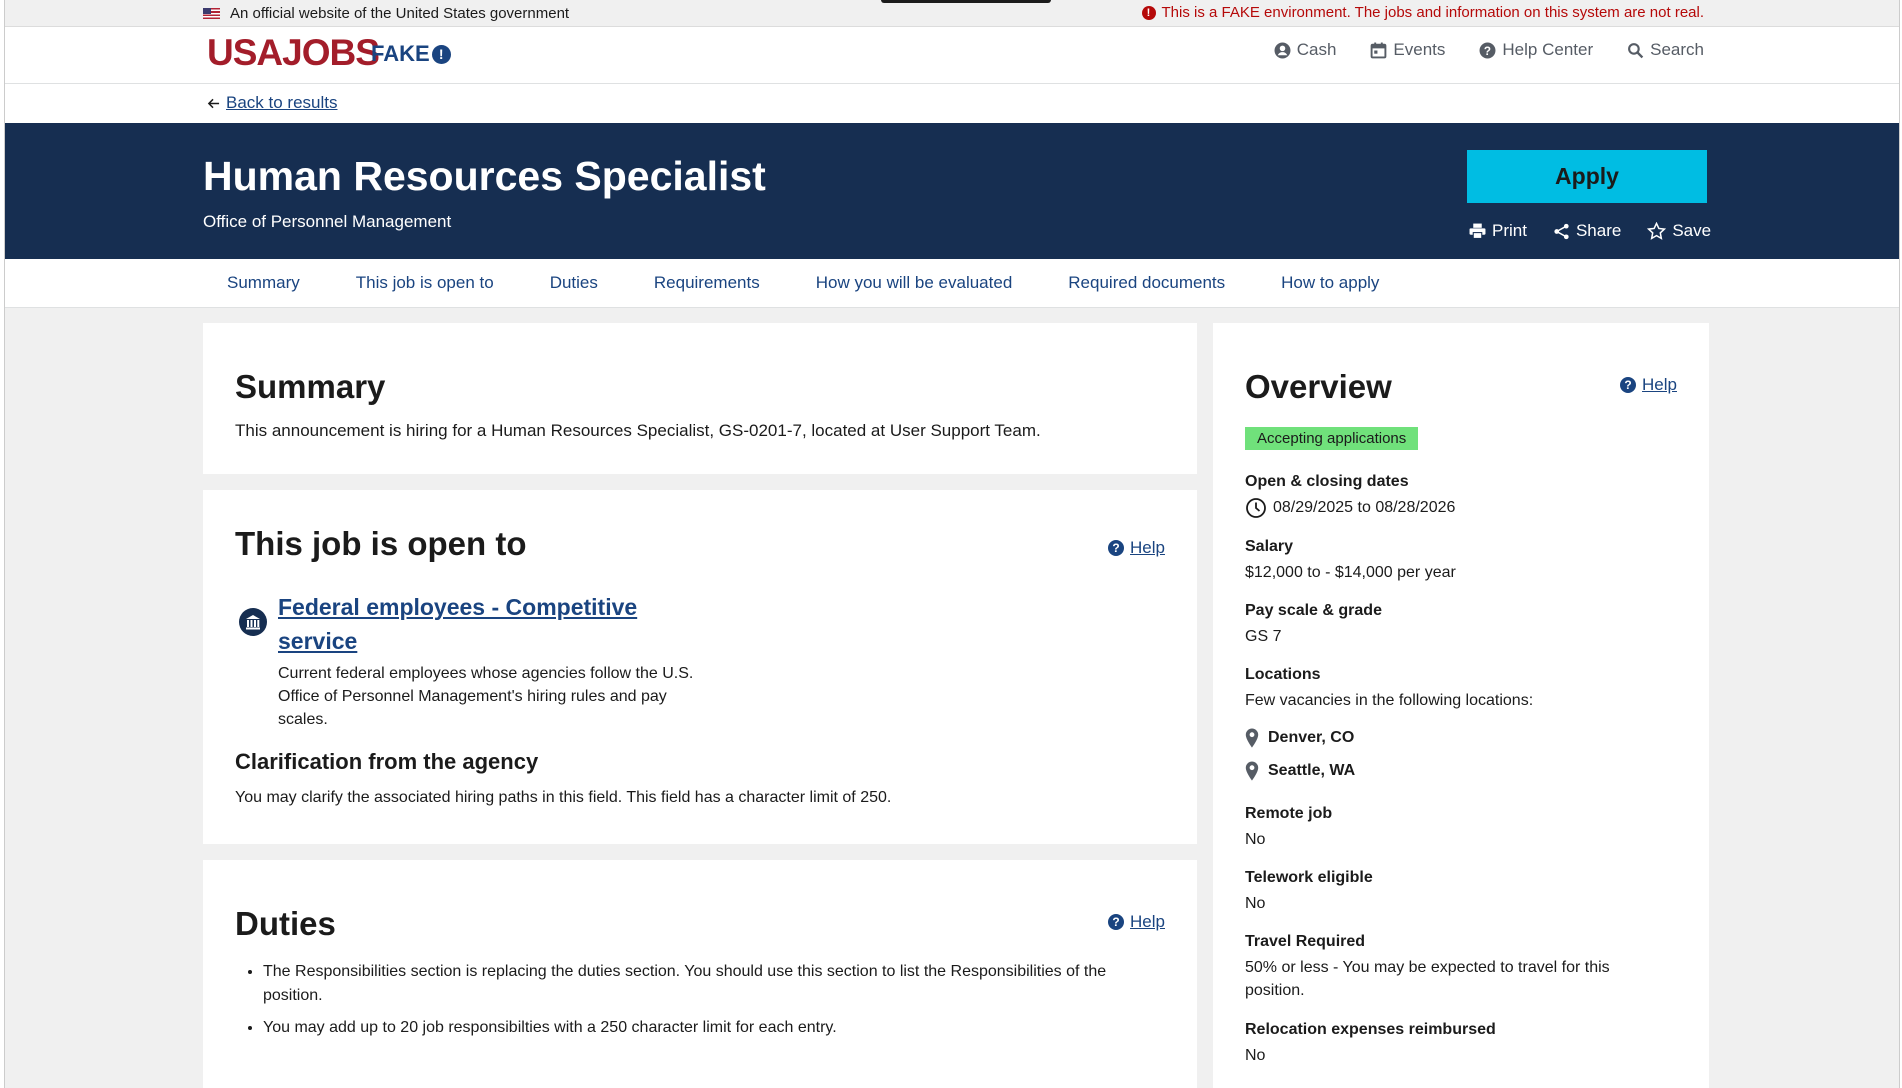  I want to click on remote-label: Remote job, so click(1289, 813).